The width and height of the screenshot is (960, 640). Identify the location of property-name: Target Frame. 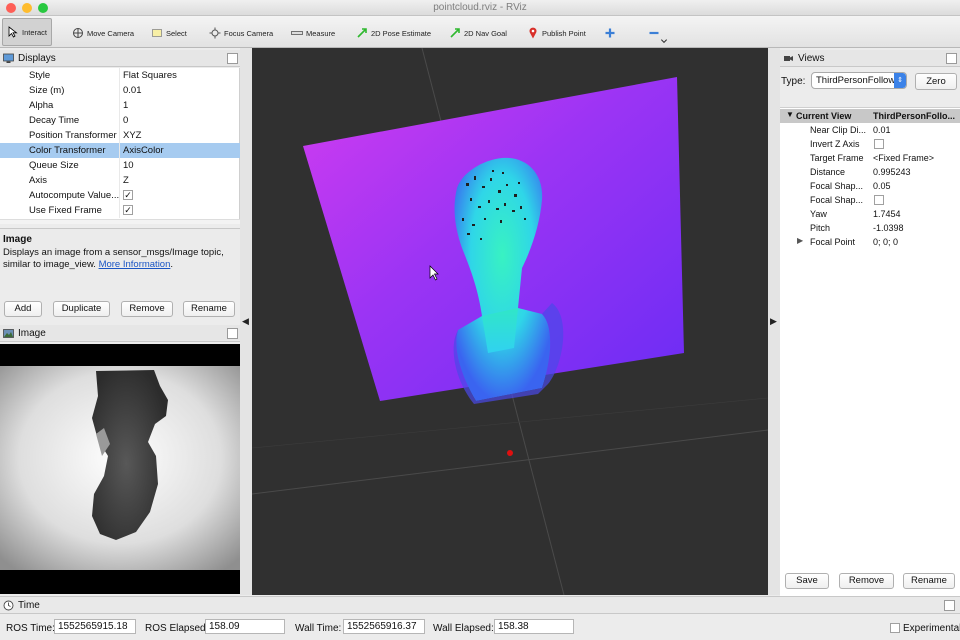
(837, 158).